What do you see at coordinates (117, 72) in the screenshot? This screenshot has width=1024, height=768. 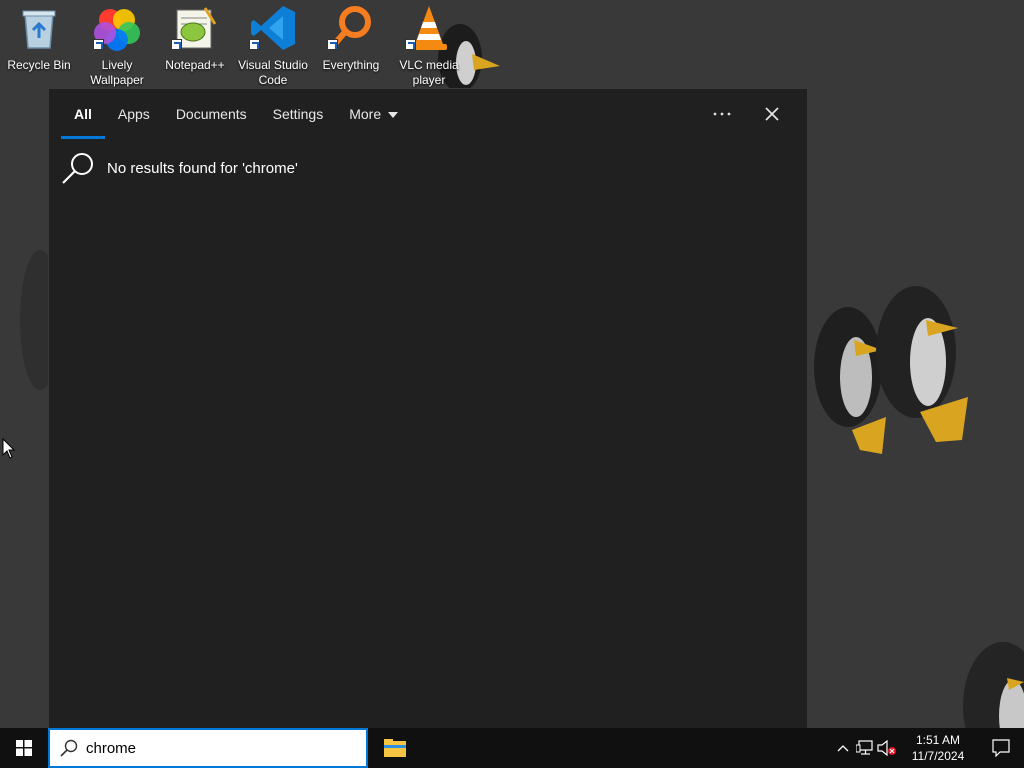 I see `desktop-icon-label: Lively Wallpaper` at bounding box center [117, 72].